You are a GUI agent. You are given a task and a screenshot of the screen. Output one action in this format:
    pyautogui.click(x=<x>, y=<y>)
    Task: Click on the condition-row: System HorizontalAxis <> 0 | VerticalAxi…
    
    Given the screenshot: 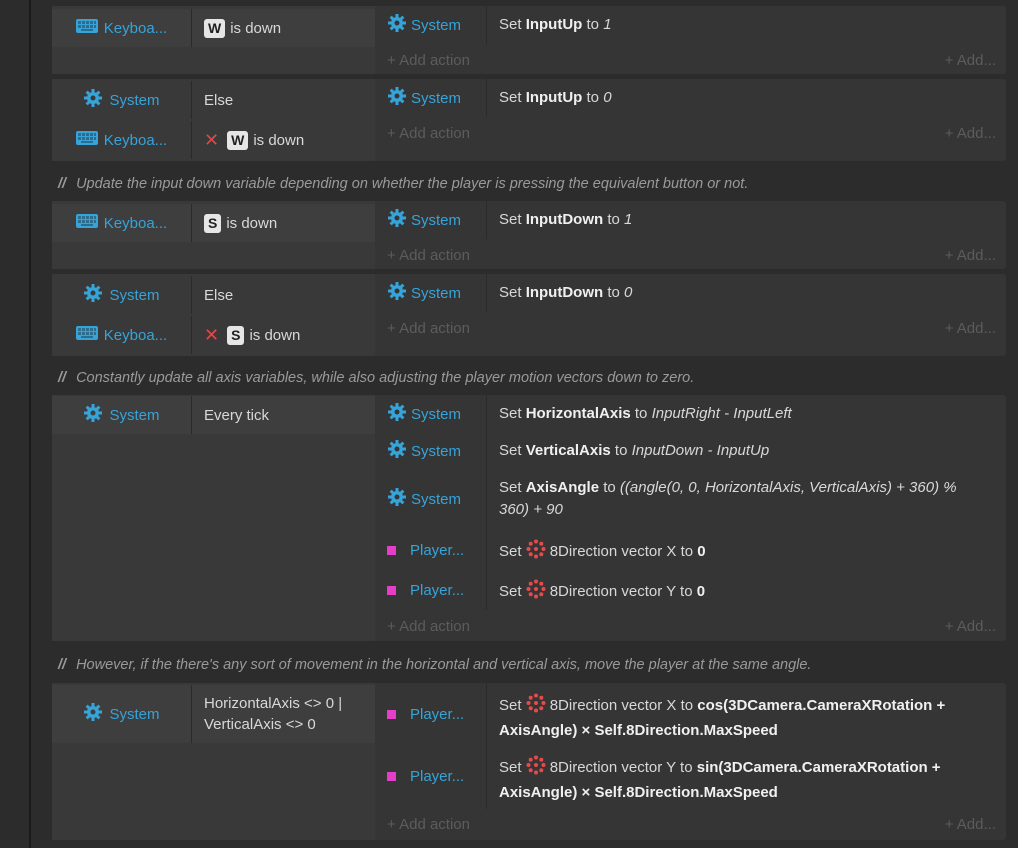 What is the action you would take?
    pyautogui.click(x=213, y=714)
    